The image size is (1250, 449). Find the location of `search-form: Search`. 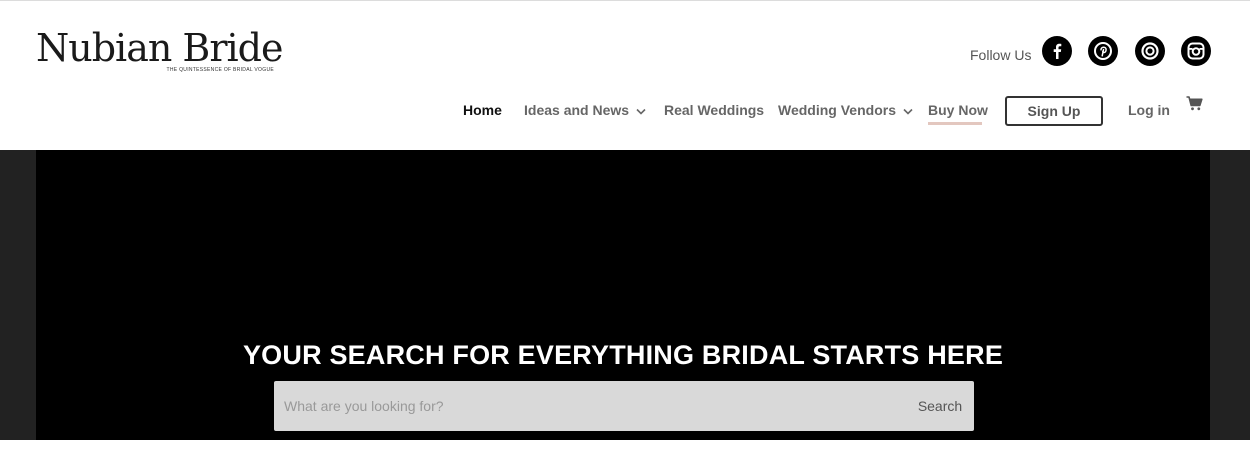

search-form: Search is located at coordinates (624, 406).